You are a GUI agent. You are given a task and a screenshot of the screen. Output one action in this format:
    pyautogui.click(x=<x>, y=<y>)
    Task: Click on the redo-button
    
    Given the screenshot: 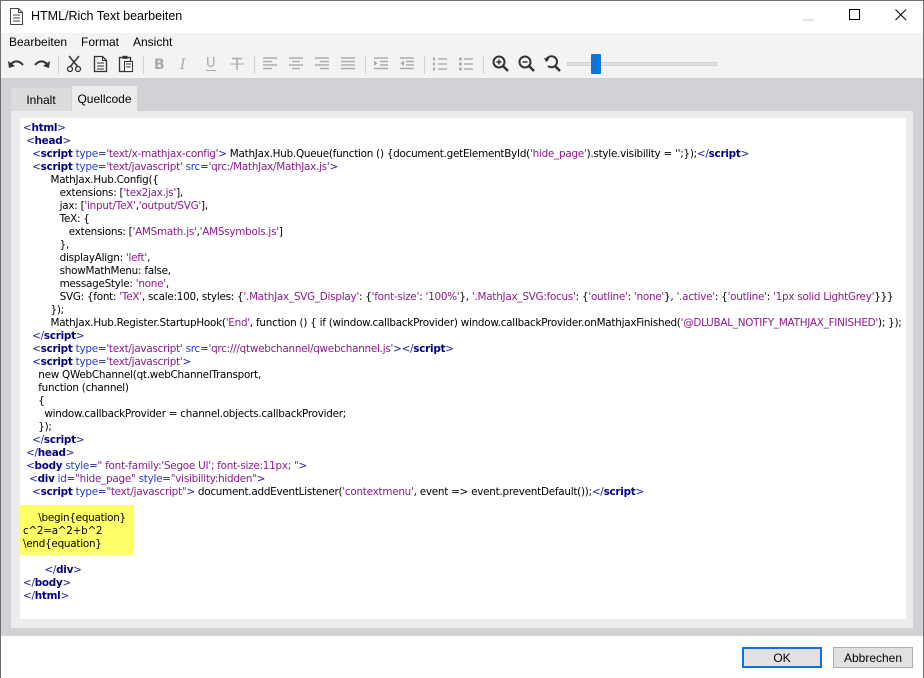 What is the action you would take?
    pyautogui.click(x=42, y=65)
    